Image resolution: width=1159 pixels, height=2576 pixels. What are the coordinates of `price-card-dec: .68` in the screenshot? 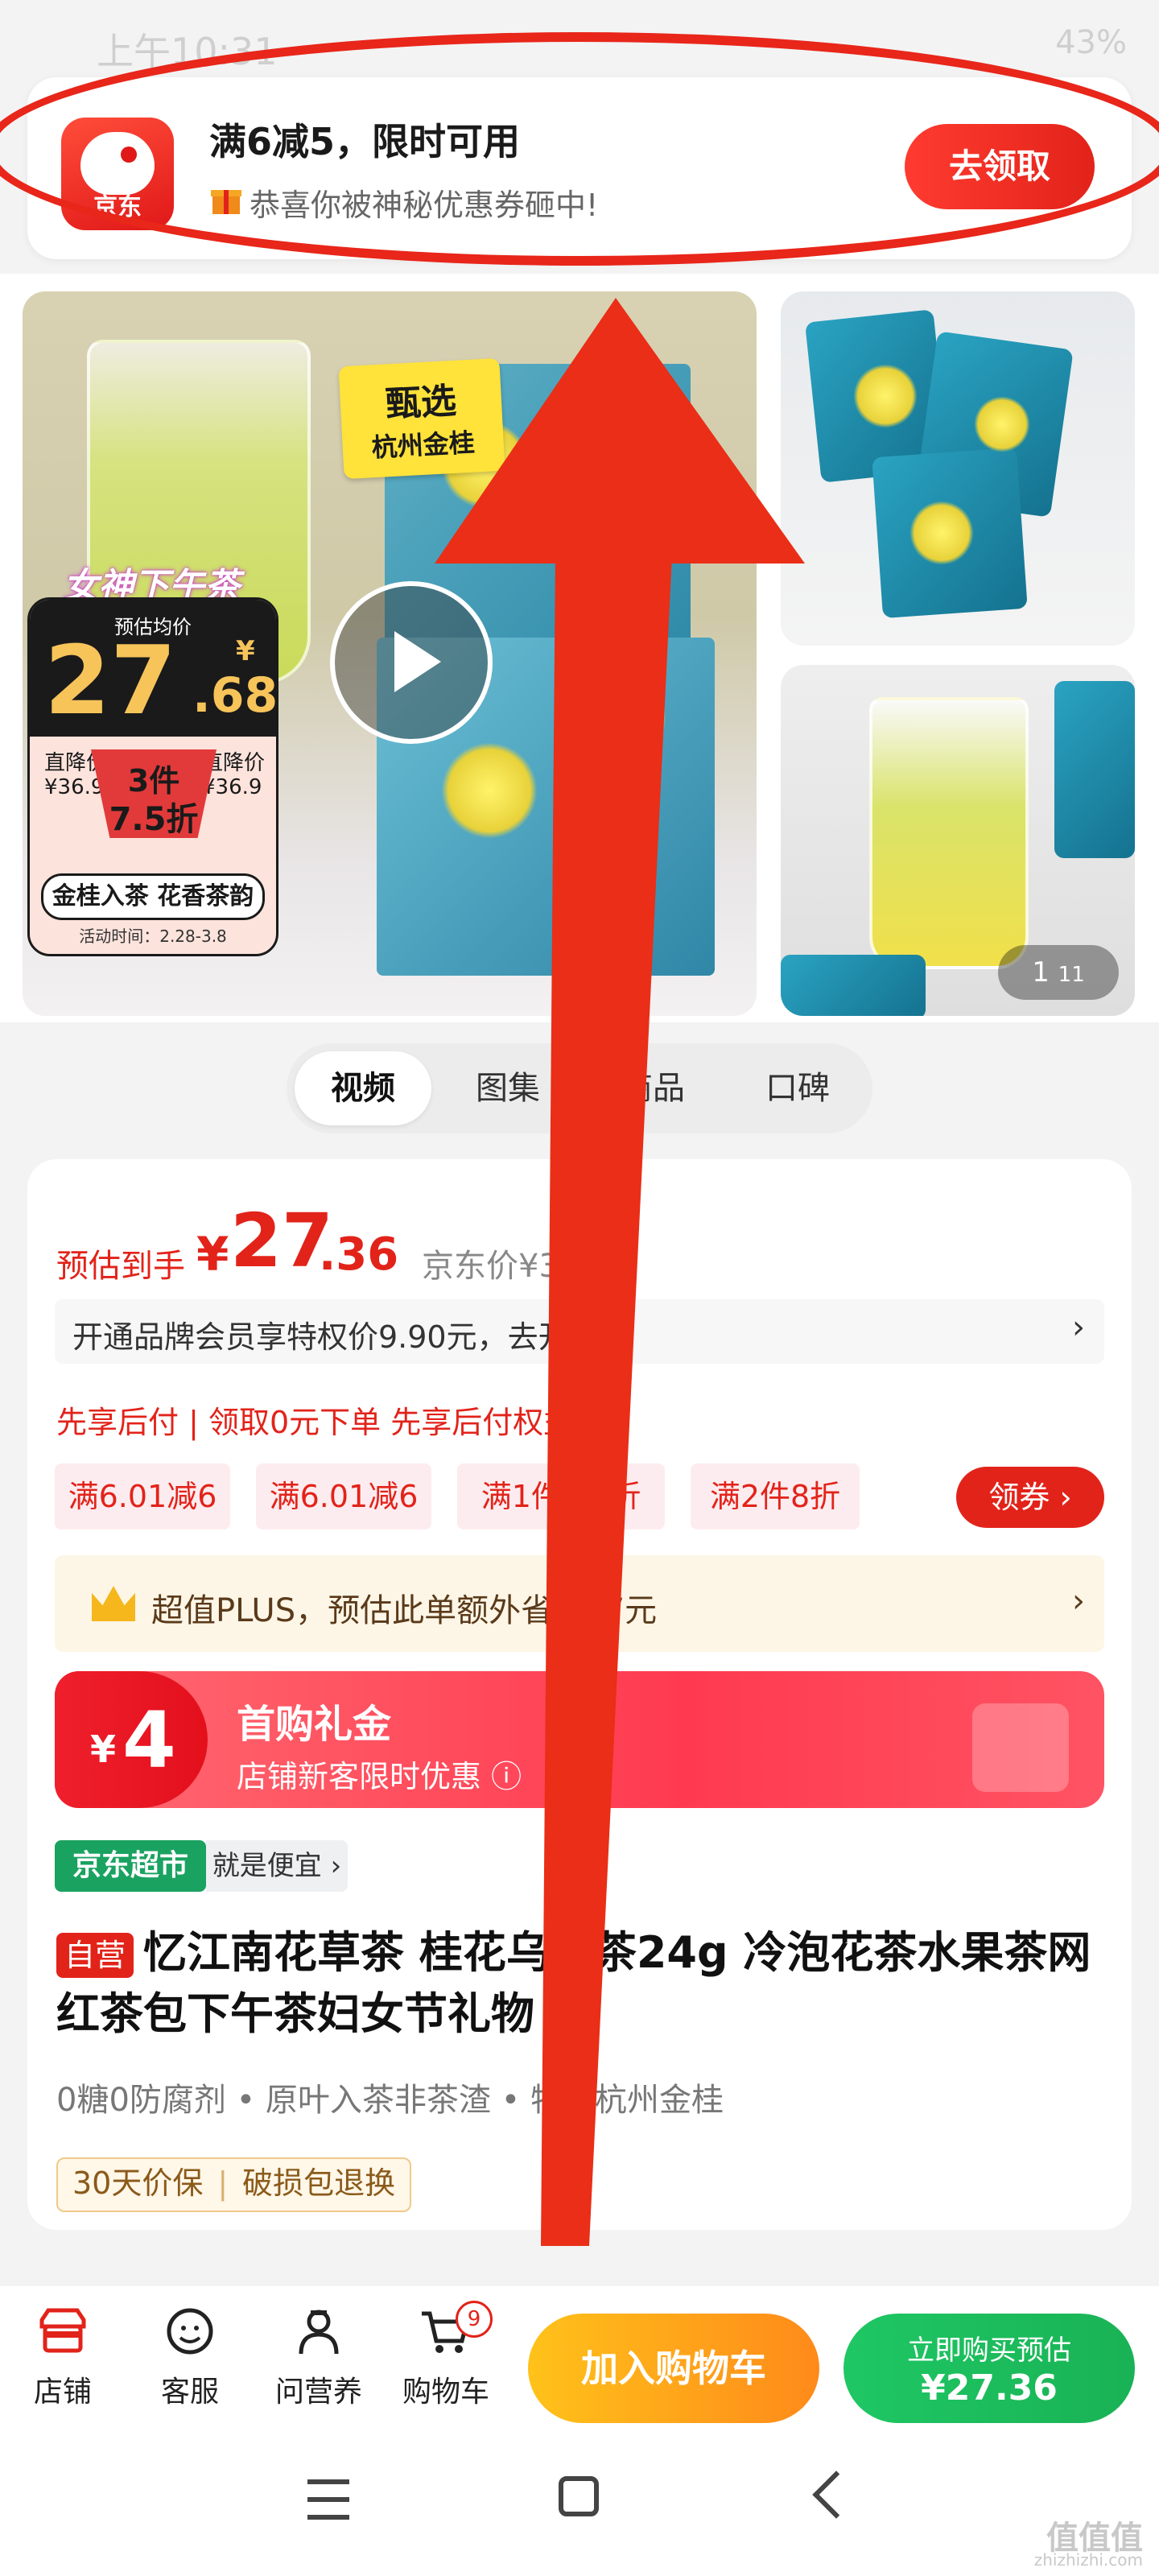 It's located at (235, 695).